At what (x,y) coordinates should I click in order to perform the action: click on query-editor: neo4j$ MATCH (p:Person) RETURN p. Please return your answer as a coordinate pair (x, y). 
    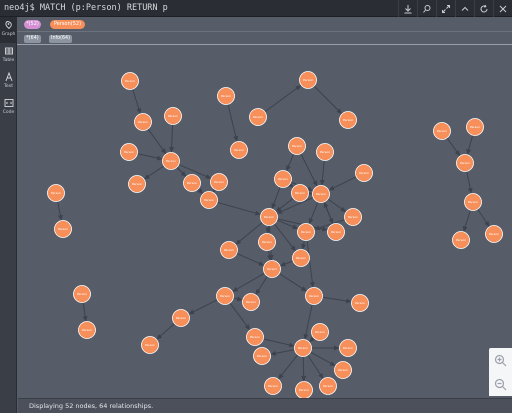
    Looking at the image, I should click on (86, 8).